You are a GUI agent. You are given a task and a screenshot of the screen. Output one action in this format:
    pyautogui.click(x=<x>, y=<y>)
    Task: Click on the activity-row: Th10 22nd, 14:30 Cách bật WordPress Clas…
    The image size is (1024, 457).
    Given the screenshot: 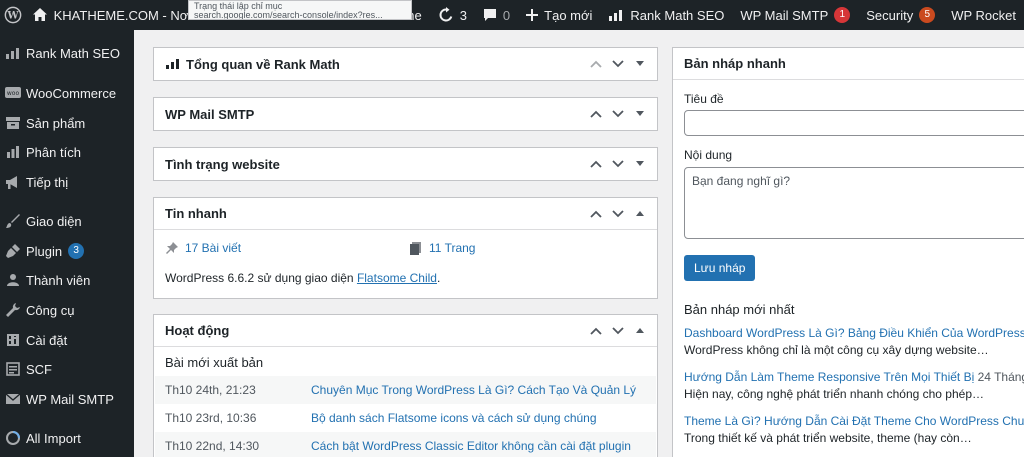 What is the action you would take?
    pyautogui.click(x=405, y=444)
    